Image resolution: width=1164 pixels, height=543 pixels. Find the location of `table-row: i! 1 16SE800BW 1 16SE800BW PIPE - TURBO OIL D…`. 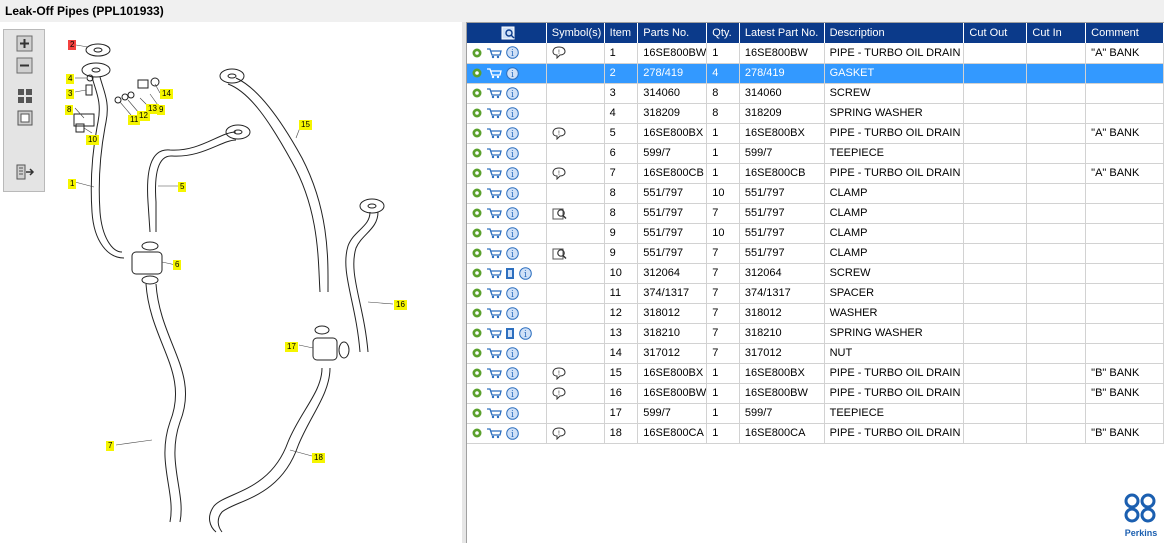

table-row: i! 1 16SE800BW 1 16SE800BW PIPE - TURBO OIL D… is located at coordinates (815, 53).